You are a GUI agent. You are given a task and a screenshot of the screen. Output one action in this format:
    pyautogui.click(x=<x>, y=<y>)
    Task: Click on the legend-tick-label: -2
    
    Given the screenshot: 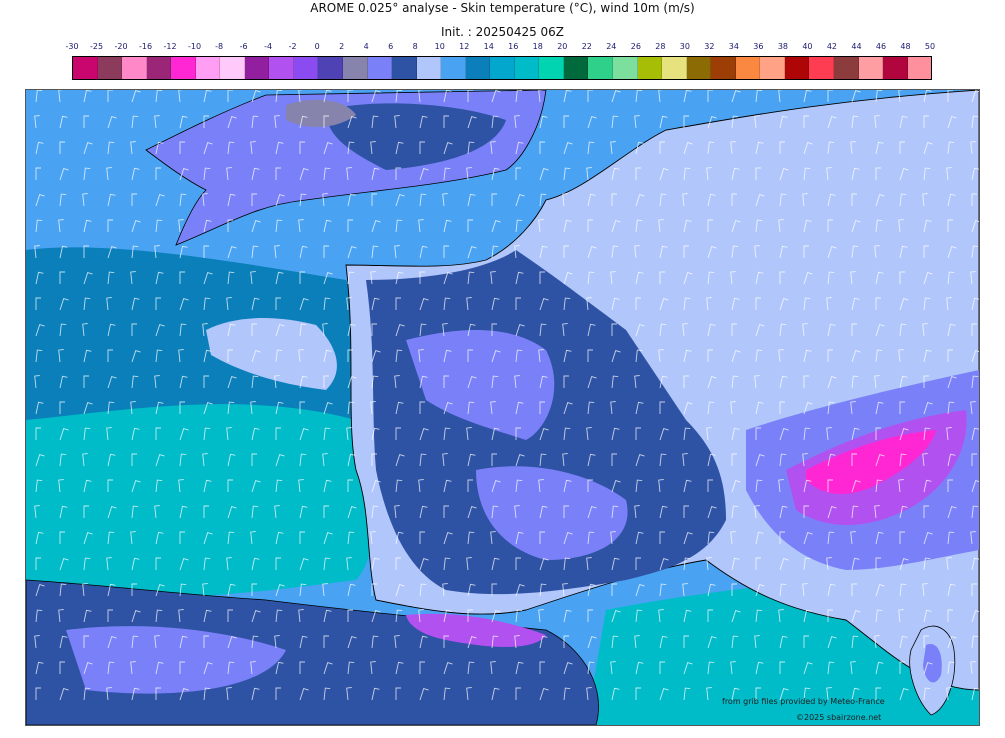 What is the action you would take?
    pyautogui.click(x=292, y=46)
    